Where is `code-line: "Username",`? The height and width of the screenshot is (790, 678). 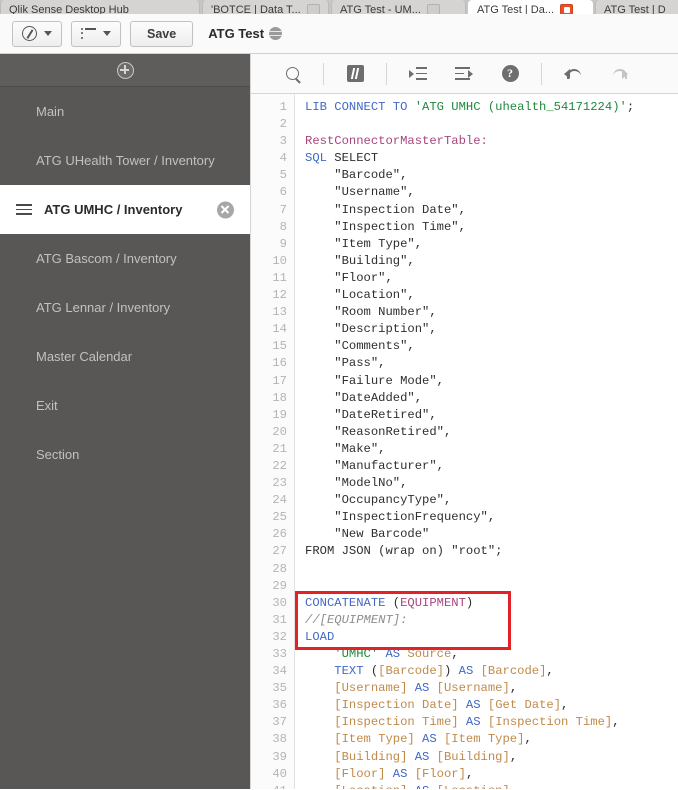 code-line: "Username", is located at coordinates (491, 192).